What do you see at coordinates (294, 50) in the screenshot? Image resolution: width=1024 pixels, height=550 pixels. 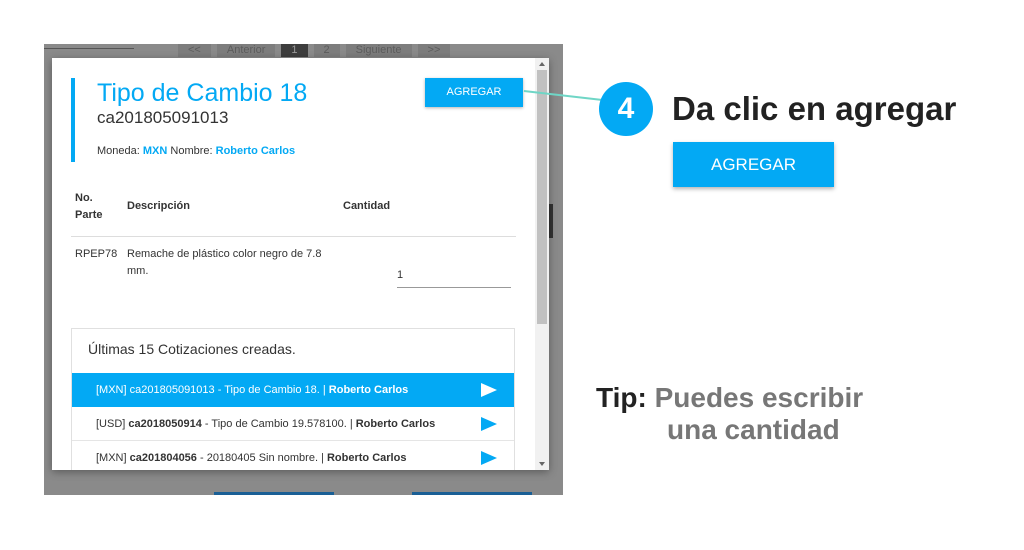 I see `pager-page-1: 1` at bounding box center [294, 50].